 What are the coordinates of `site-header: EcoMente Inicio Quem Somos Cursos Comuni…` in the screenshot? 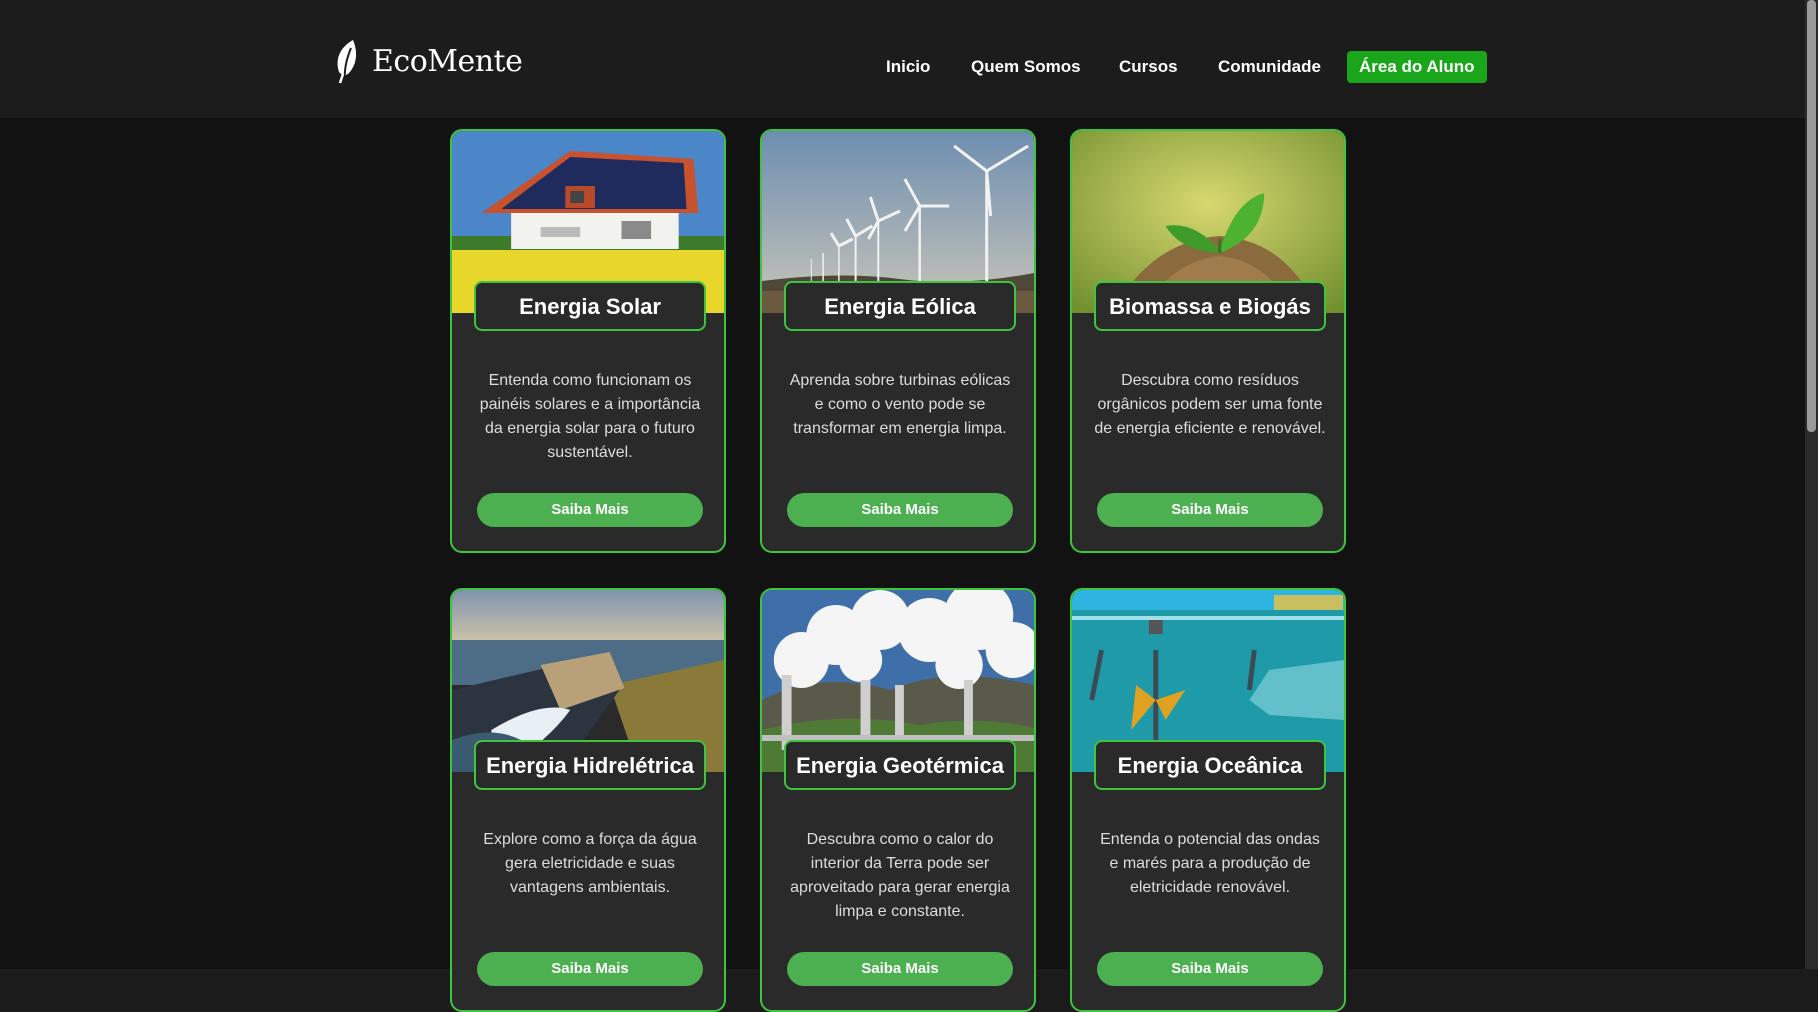 It's located at (902, 59).